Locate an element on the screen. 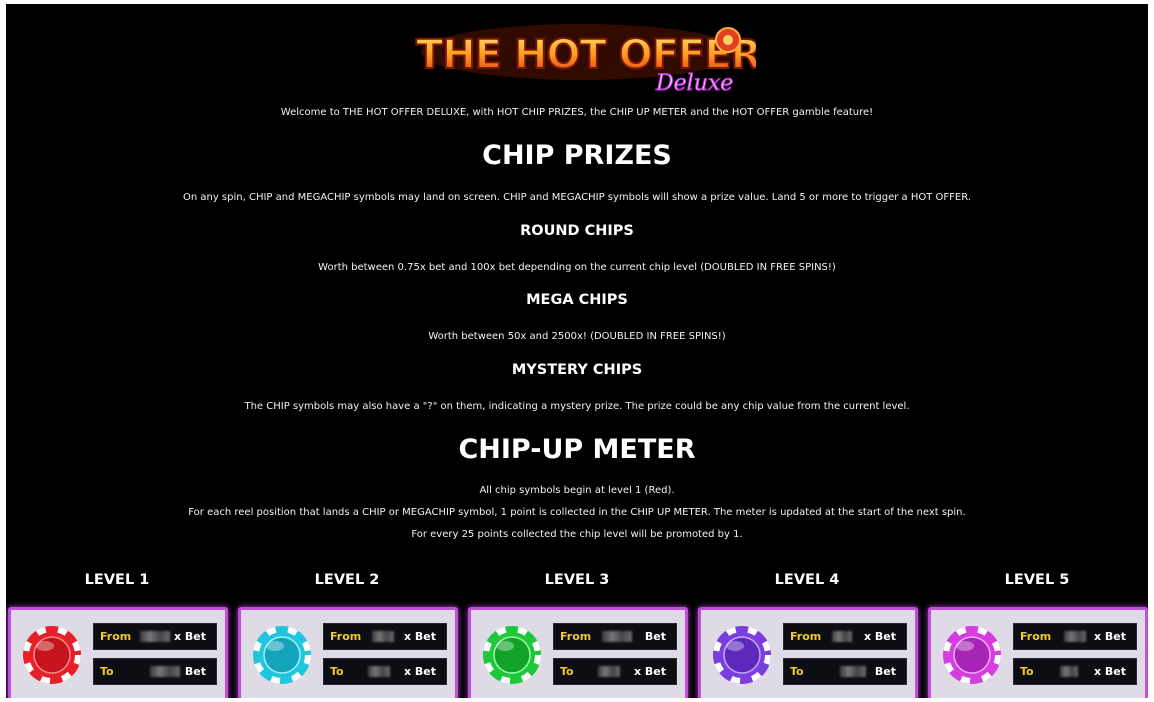 The height and width of the screenshot is (702, 1154). round-chips-heading: ROUND CHIPS is located at coordinates (577, 231).